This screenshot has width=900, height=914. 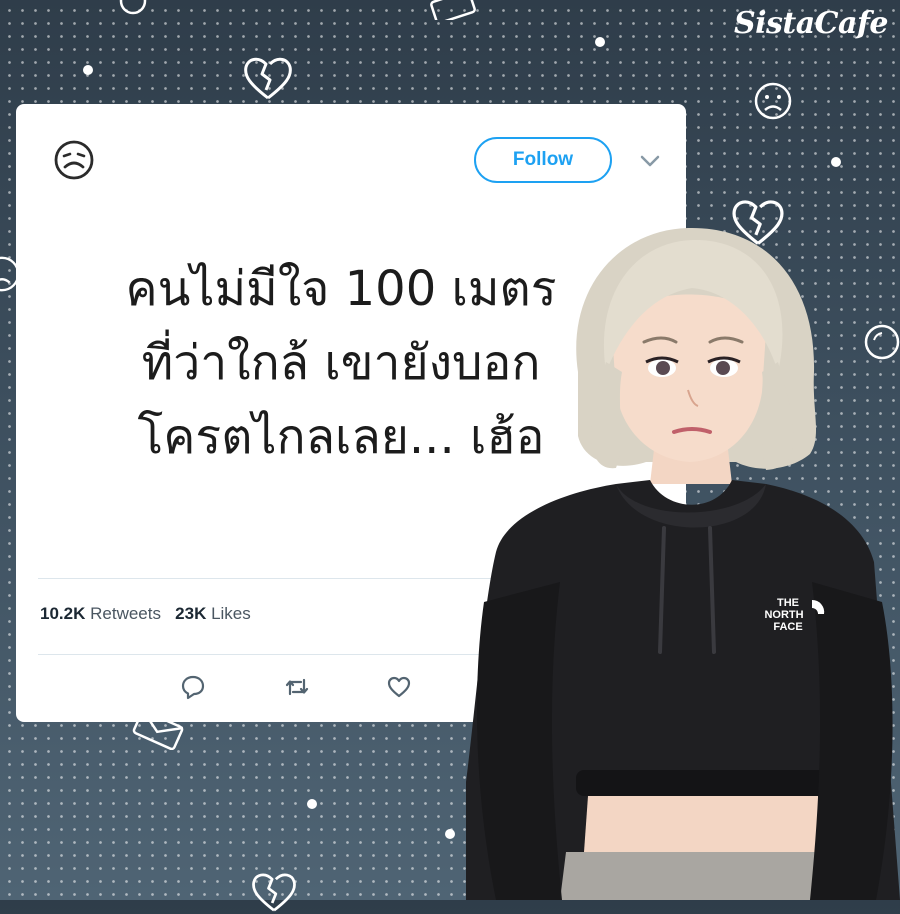 What do you see at coordinates (125, 613) in the screenshot?
I see `retweets-label: Retweets` at bounding box center [125, 613].